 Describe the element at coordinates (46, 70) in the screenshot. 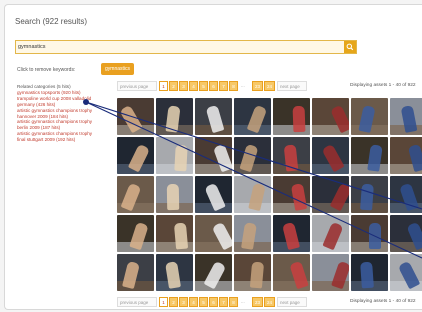

I see `remove-keywords-label: Click to remove keywords:` at that location.